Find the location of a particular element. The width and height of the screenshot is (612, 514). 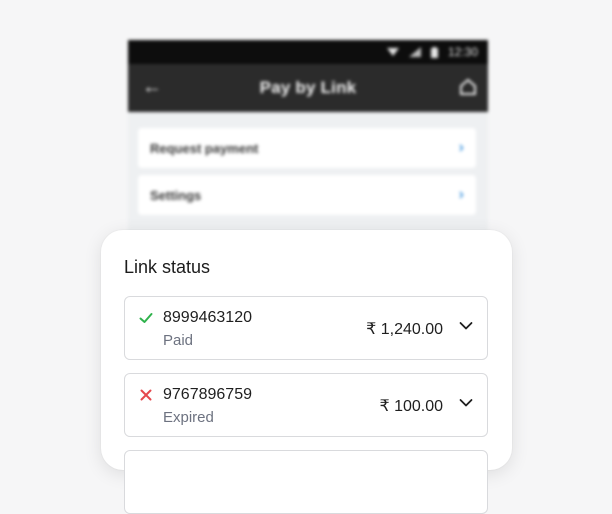

link-amount: ₹ 1,240.00 is located at coordinates (404, 329).